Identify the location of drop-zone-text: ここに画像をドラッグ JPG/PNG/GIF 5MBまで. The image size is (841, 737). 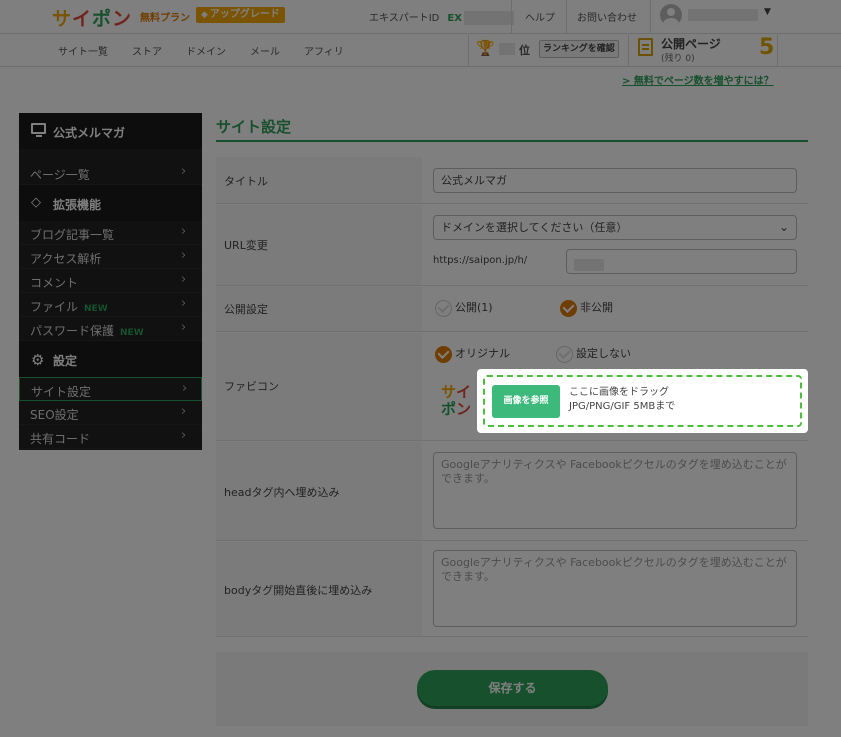
(622, 399).